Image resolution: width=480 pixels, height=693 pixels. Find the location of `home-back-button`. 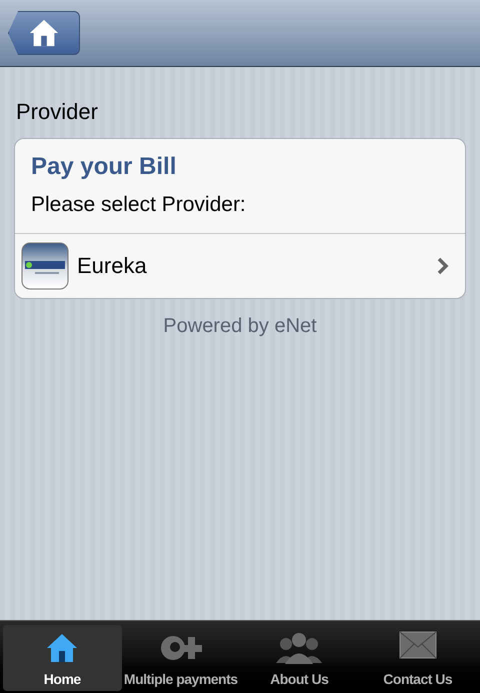

home-back-button is located at coordinates (44, 33).